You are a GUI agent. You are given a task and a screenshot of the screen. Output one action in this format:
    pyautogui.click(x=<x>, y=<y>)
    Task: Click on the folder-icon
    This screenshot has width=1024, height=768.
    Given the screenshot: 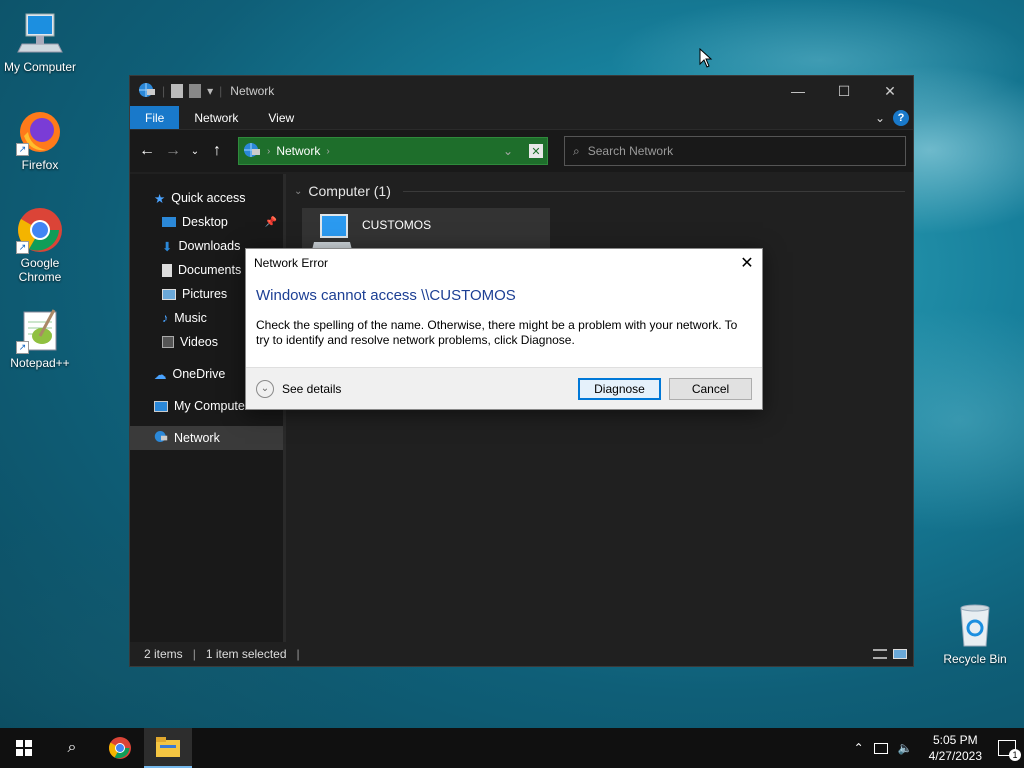 What is the action you would take?
    pyautogui.click(x=168, y=747)
    